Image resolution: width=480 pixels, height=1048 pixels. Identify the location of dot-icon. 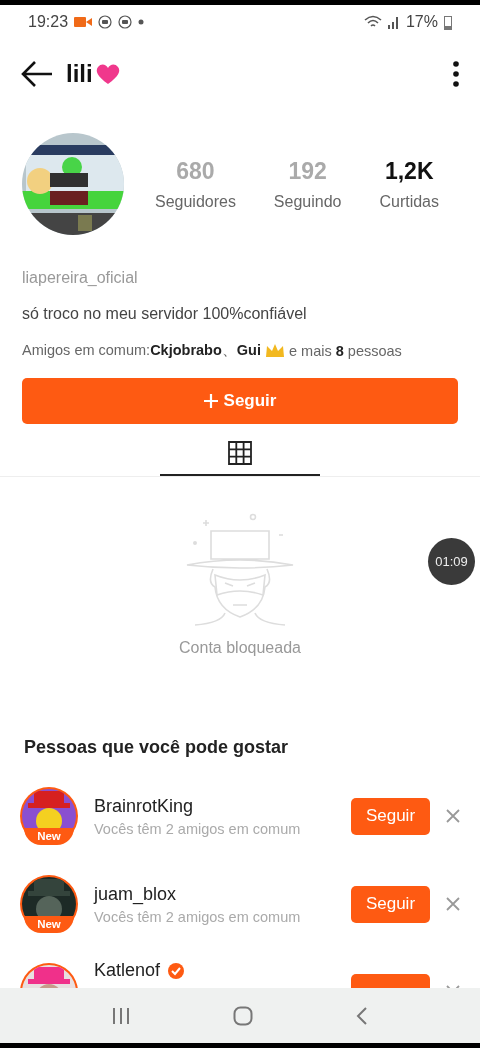
(141, 22).